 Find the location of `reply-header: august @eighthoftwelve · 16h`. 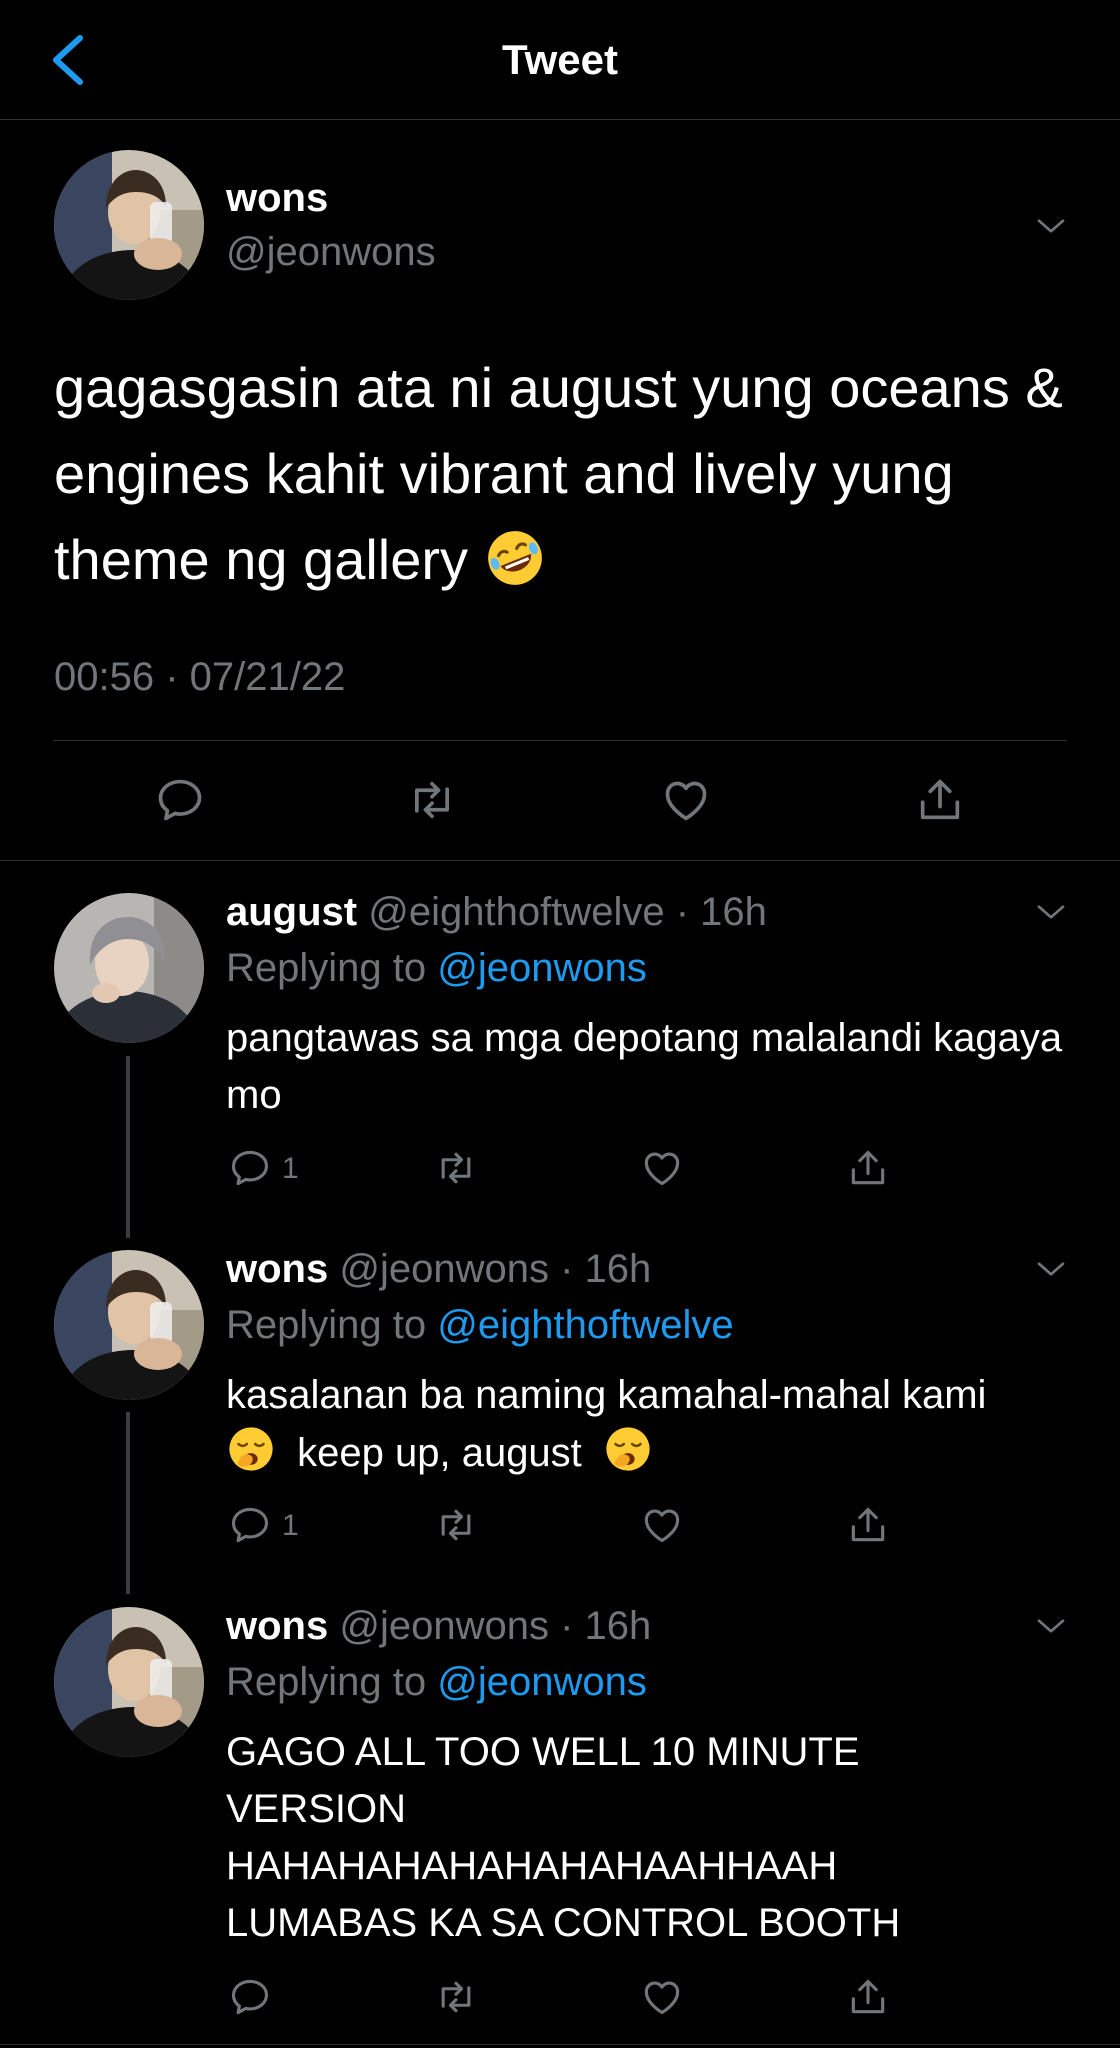

reply-header: august @eighthoftwelve · 16h is located at coordinates (496, 912).